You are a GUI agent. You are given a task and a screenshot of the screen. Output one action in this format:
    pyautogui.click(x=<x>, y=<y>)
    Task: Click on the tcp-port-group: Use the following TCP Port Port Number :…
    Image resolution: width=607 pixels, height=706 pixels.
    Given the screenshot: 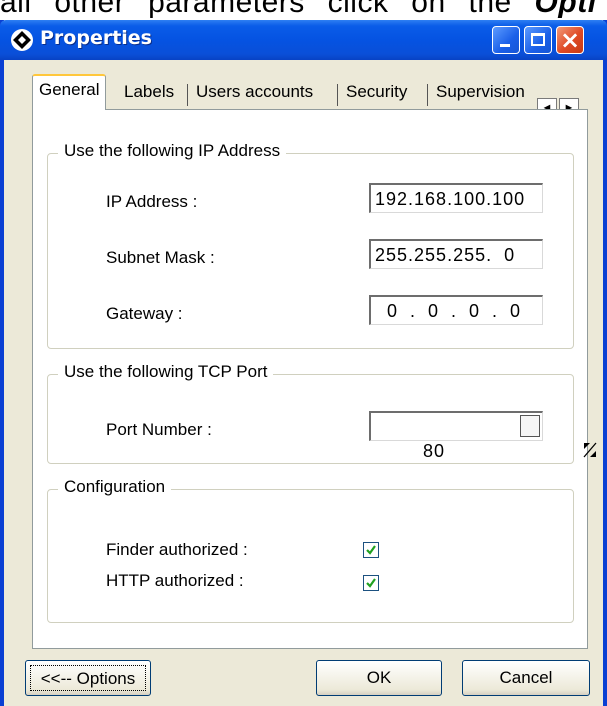 What is the action you would take?
    pyautogui.click(x=322, y=413)
    